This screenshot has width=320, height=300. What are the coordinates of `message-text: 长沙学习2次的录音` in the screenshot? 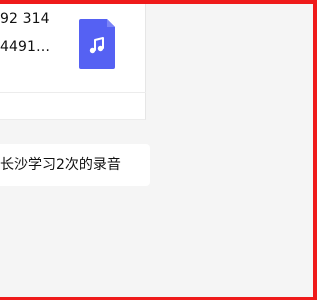 It's located at (60, 165).